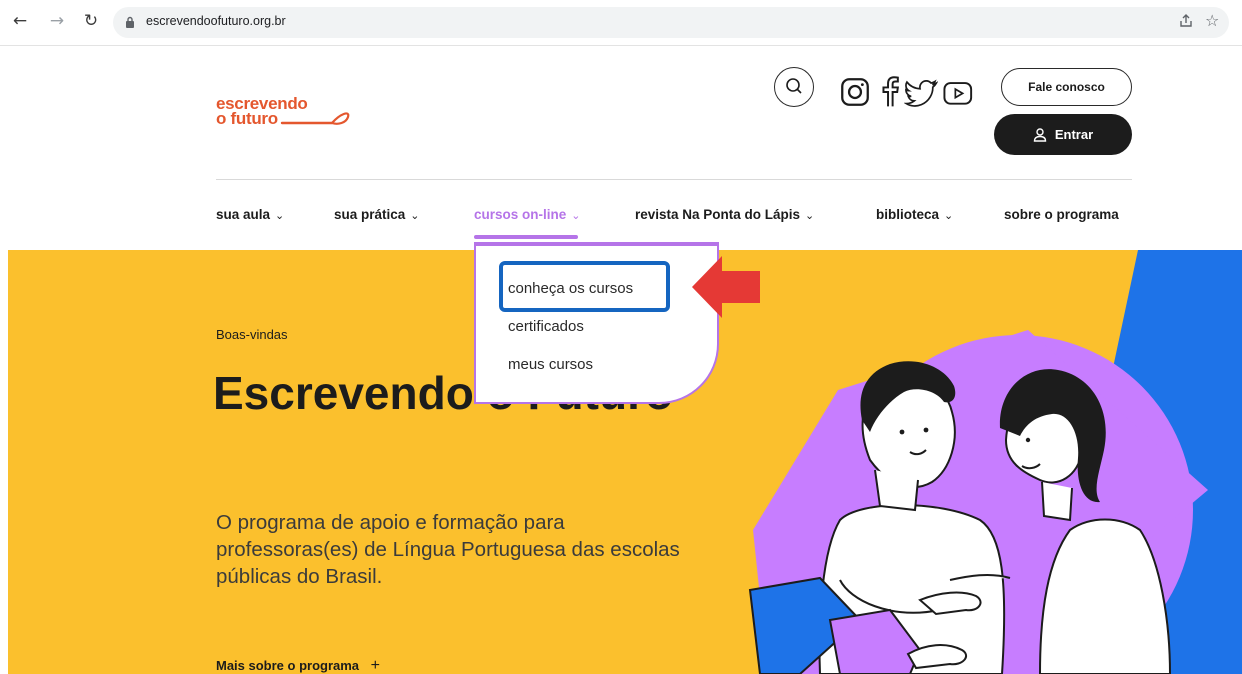 The width and height of the screenshot is (1242, 674). I want to click on nav-label: sua aula, so click(243, 214).